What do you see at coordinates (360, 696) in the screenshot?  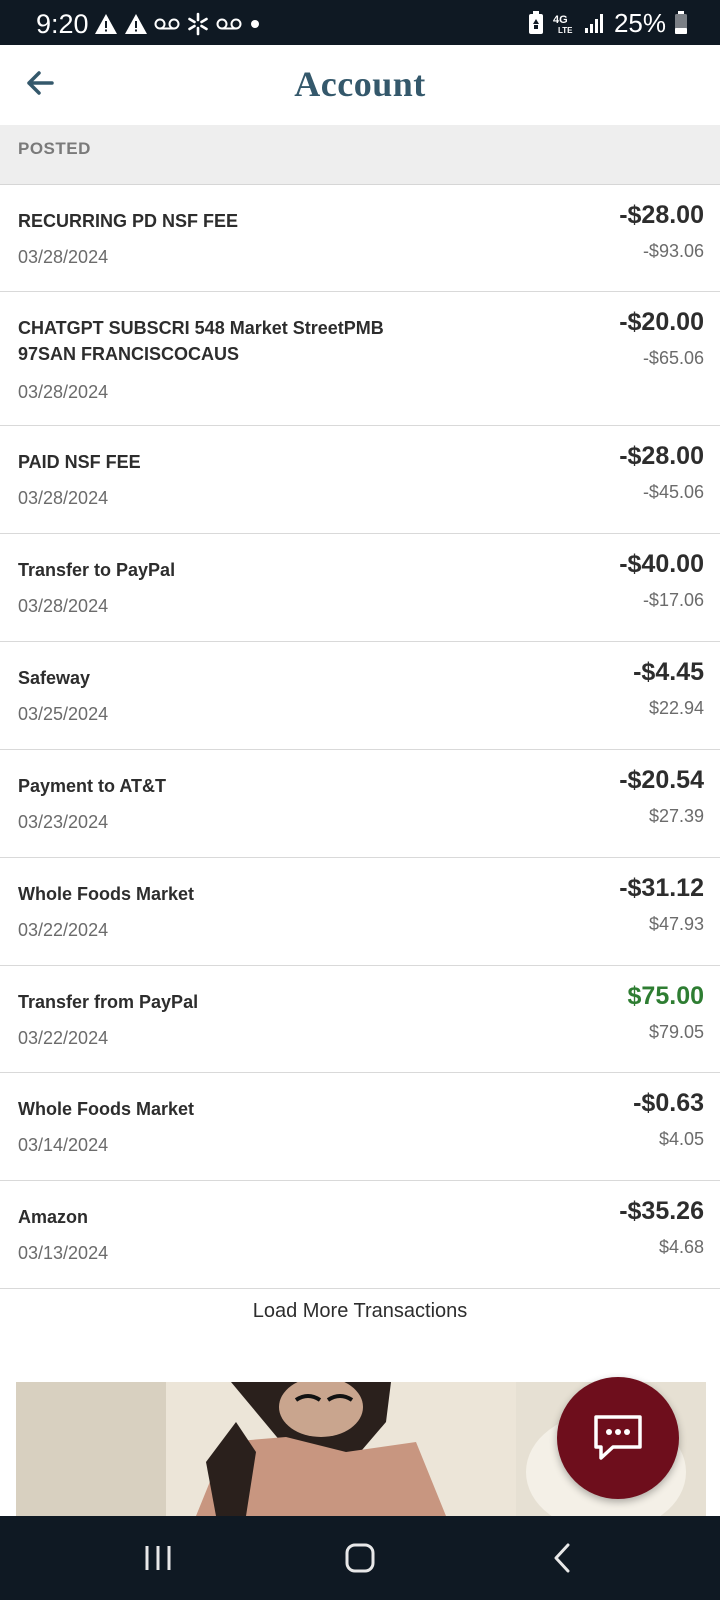 I see `transaction-row: Safeway 03/25/2024 -$4.45 $22.94` at bounding box center [360, 696].